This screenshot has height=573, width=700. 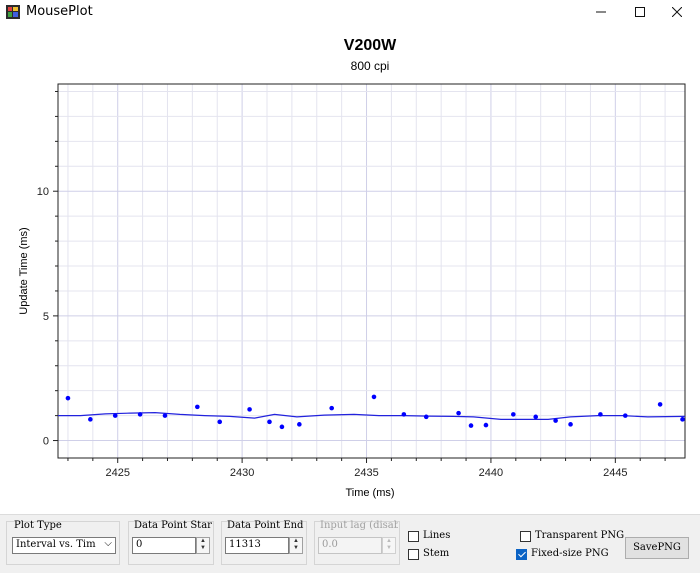 I want to click on x-tick-label: 2440, so click(x=491, y=473).